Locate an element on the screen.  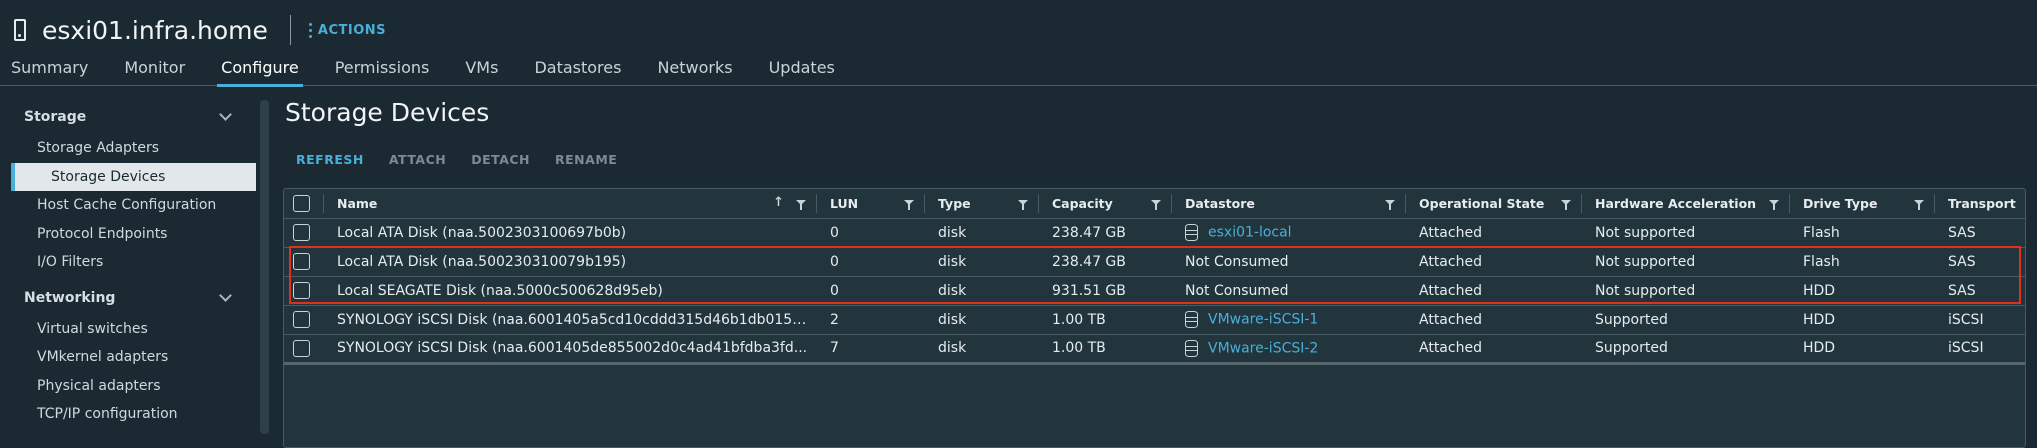
tab-datastores: Datastores is located at coordinates (577, 71).